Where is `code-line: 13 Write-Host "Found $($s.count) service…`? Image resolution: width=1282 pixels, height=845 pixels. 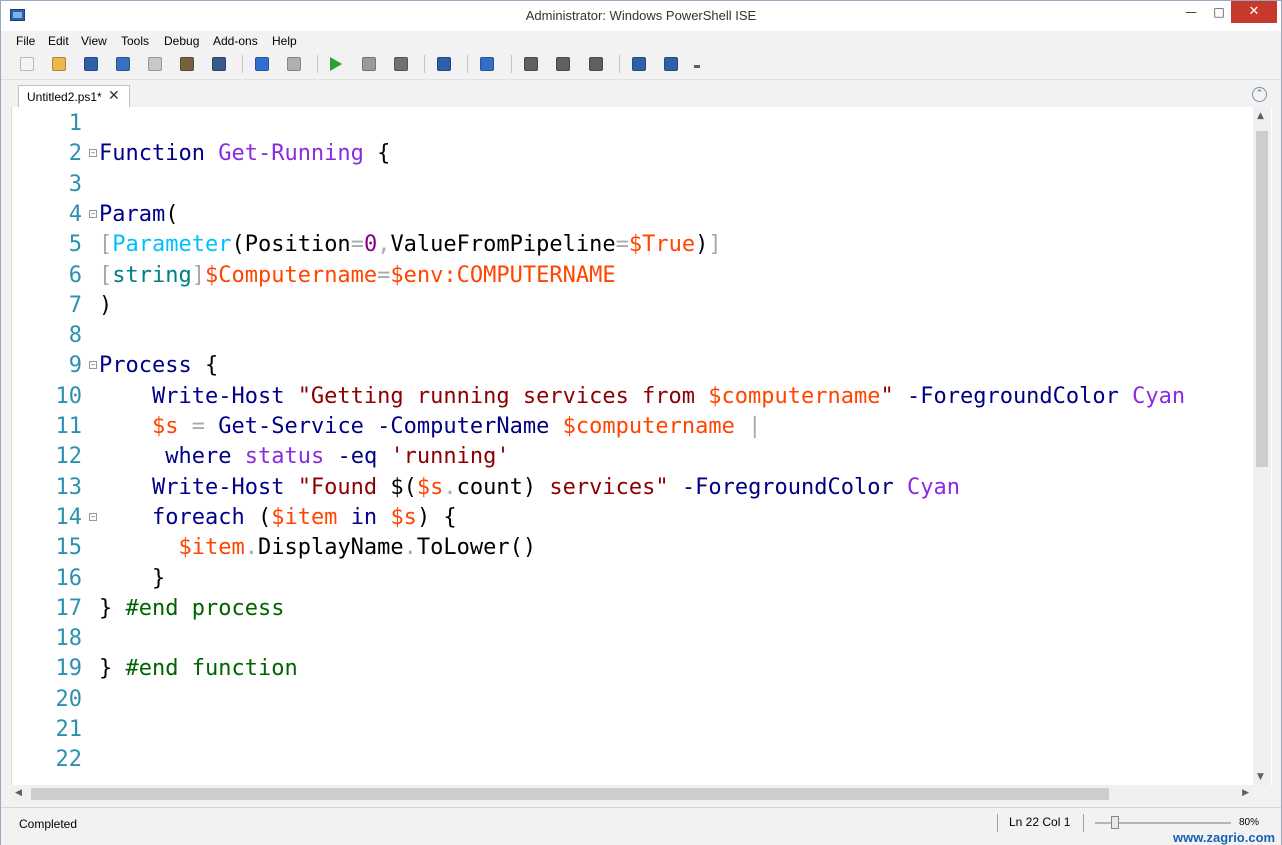
code-line: 13 Write-Host "Found $($s.count) service… is located at coordinates (632, 488).